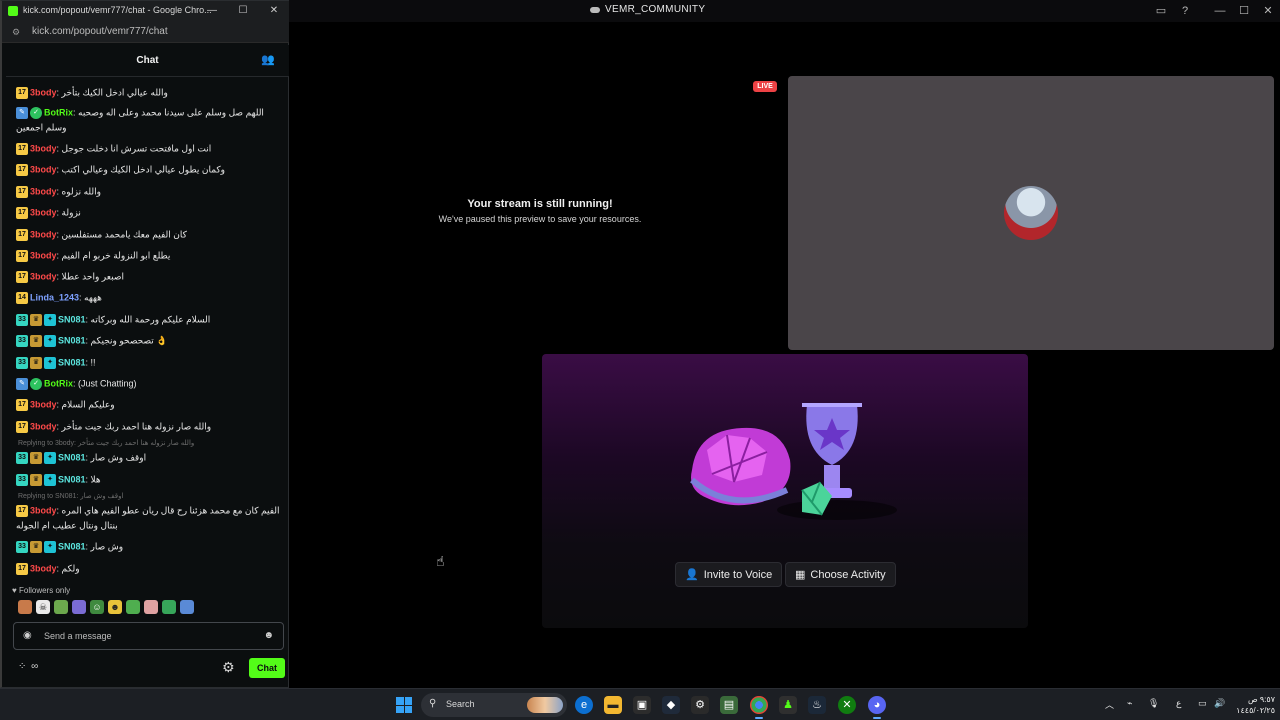  I want to click on address-bar: ⚙ kick.com/popout/vemr777/chat, so click(145, 32).